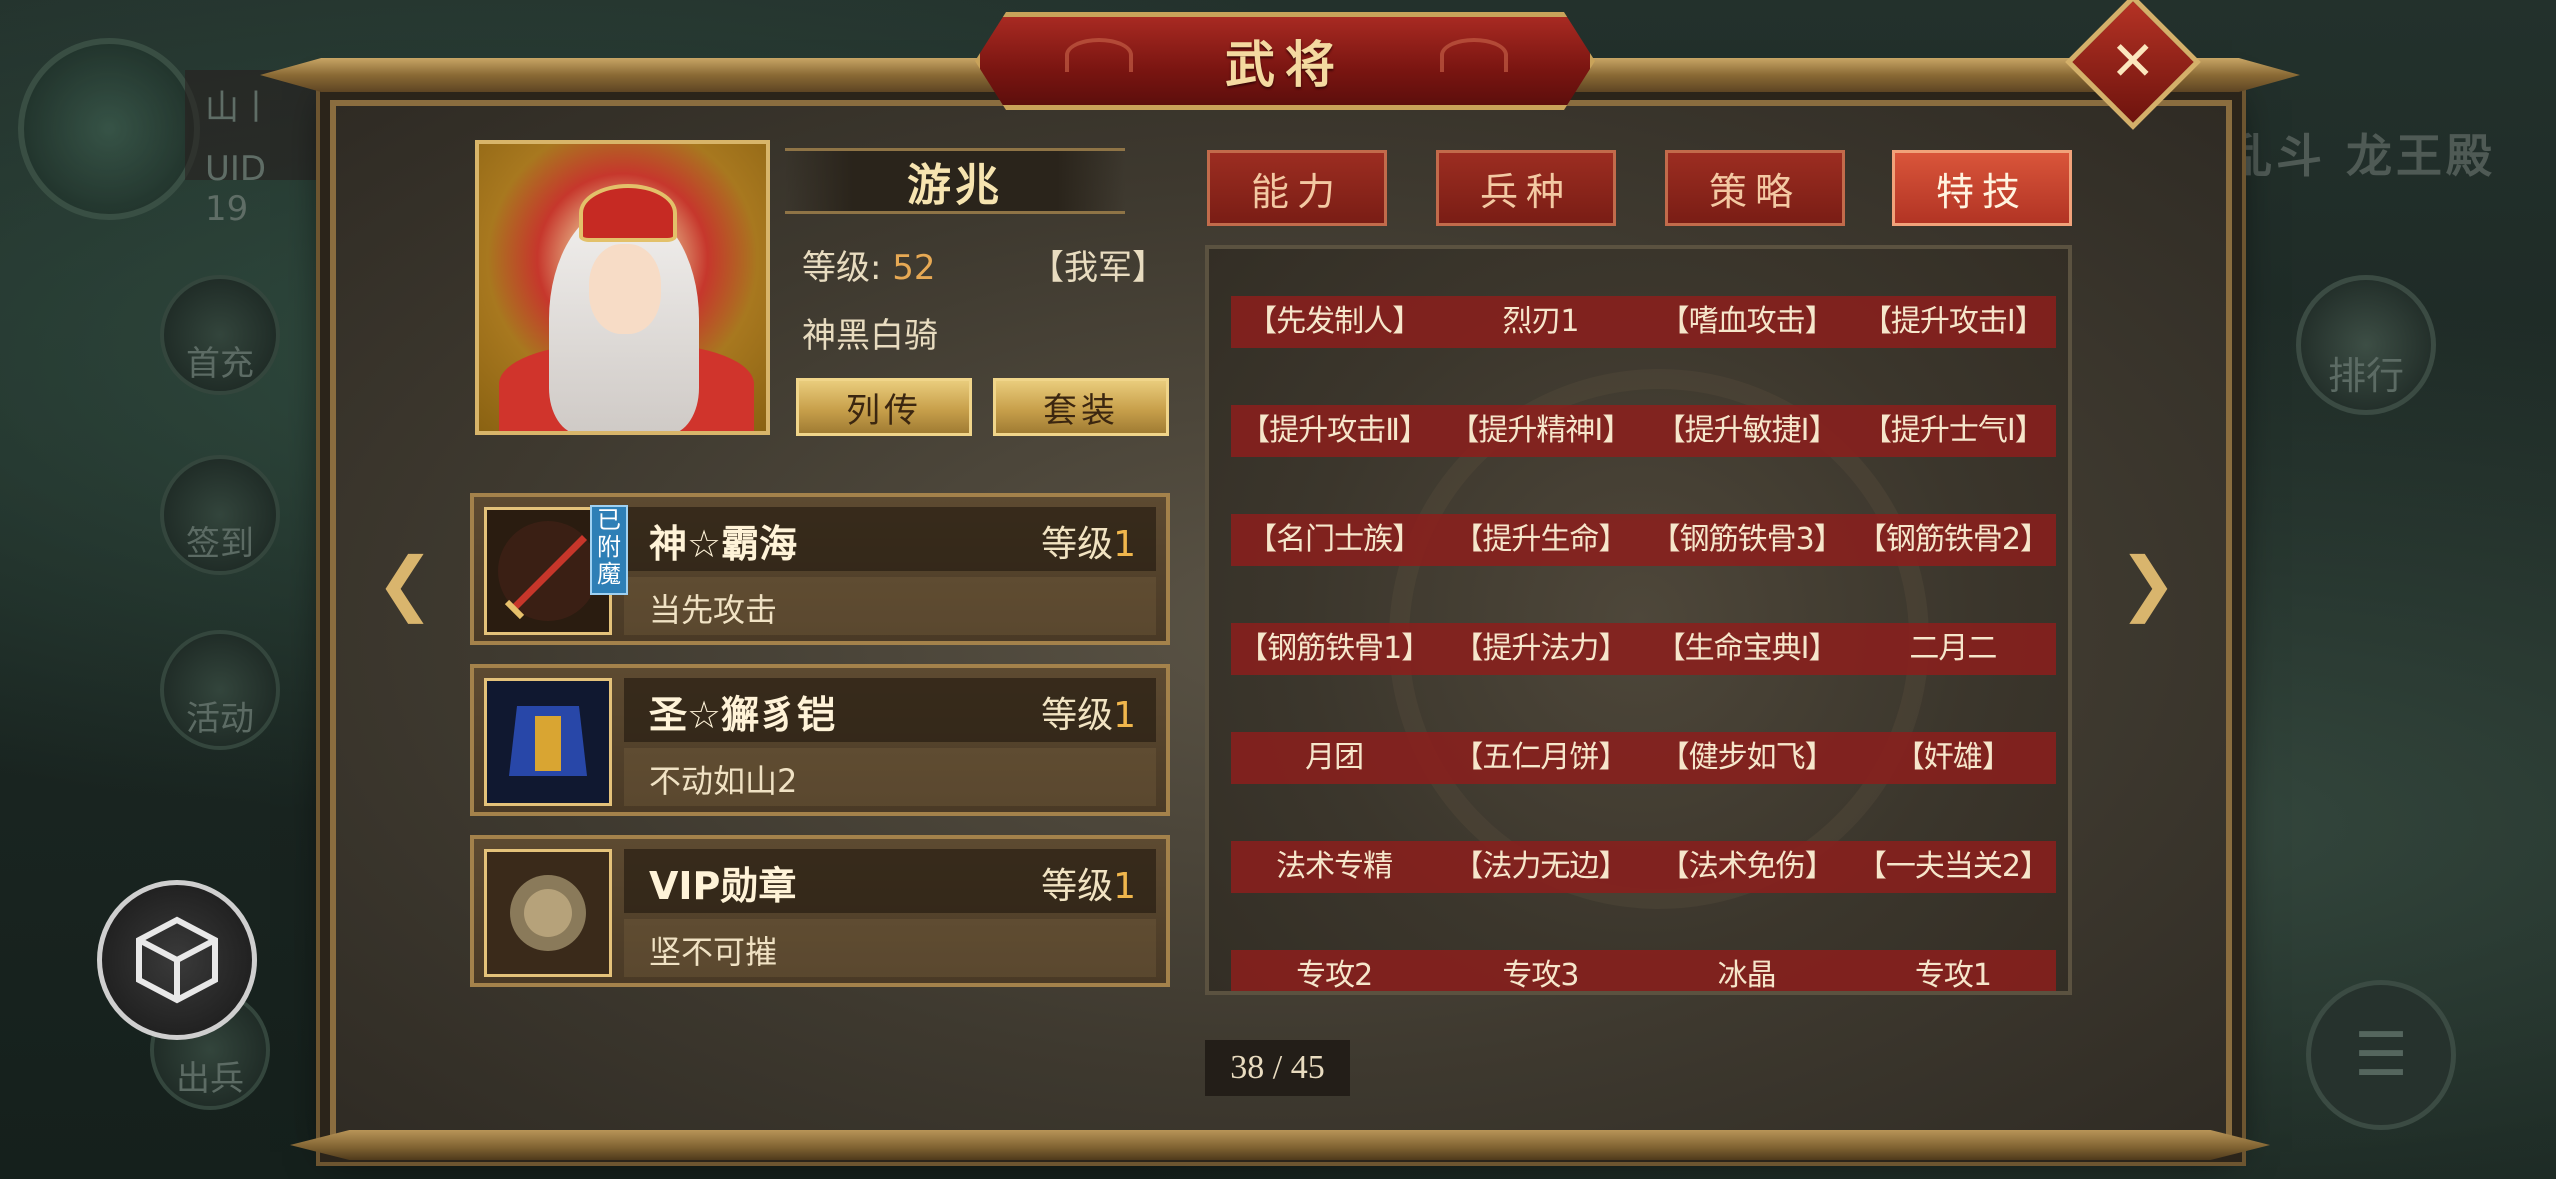  What do you see at coordinates (1953, 322) in the screenshot?
I see `skill-item: 【提升攻击Ⅰ】` at bounding box center [1953, 322].